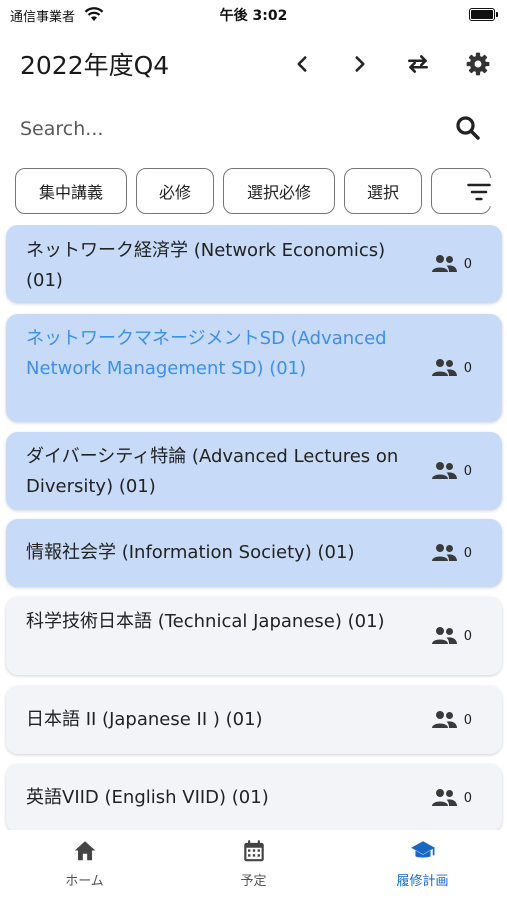 This screenshot has width=507, height=900. What do you see at coordinates (175, 191) in the screenshot?
I see `filter-chip-required: 必修` at bounding box center [175, 191].